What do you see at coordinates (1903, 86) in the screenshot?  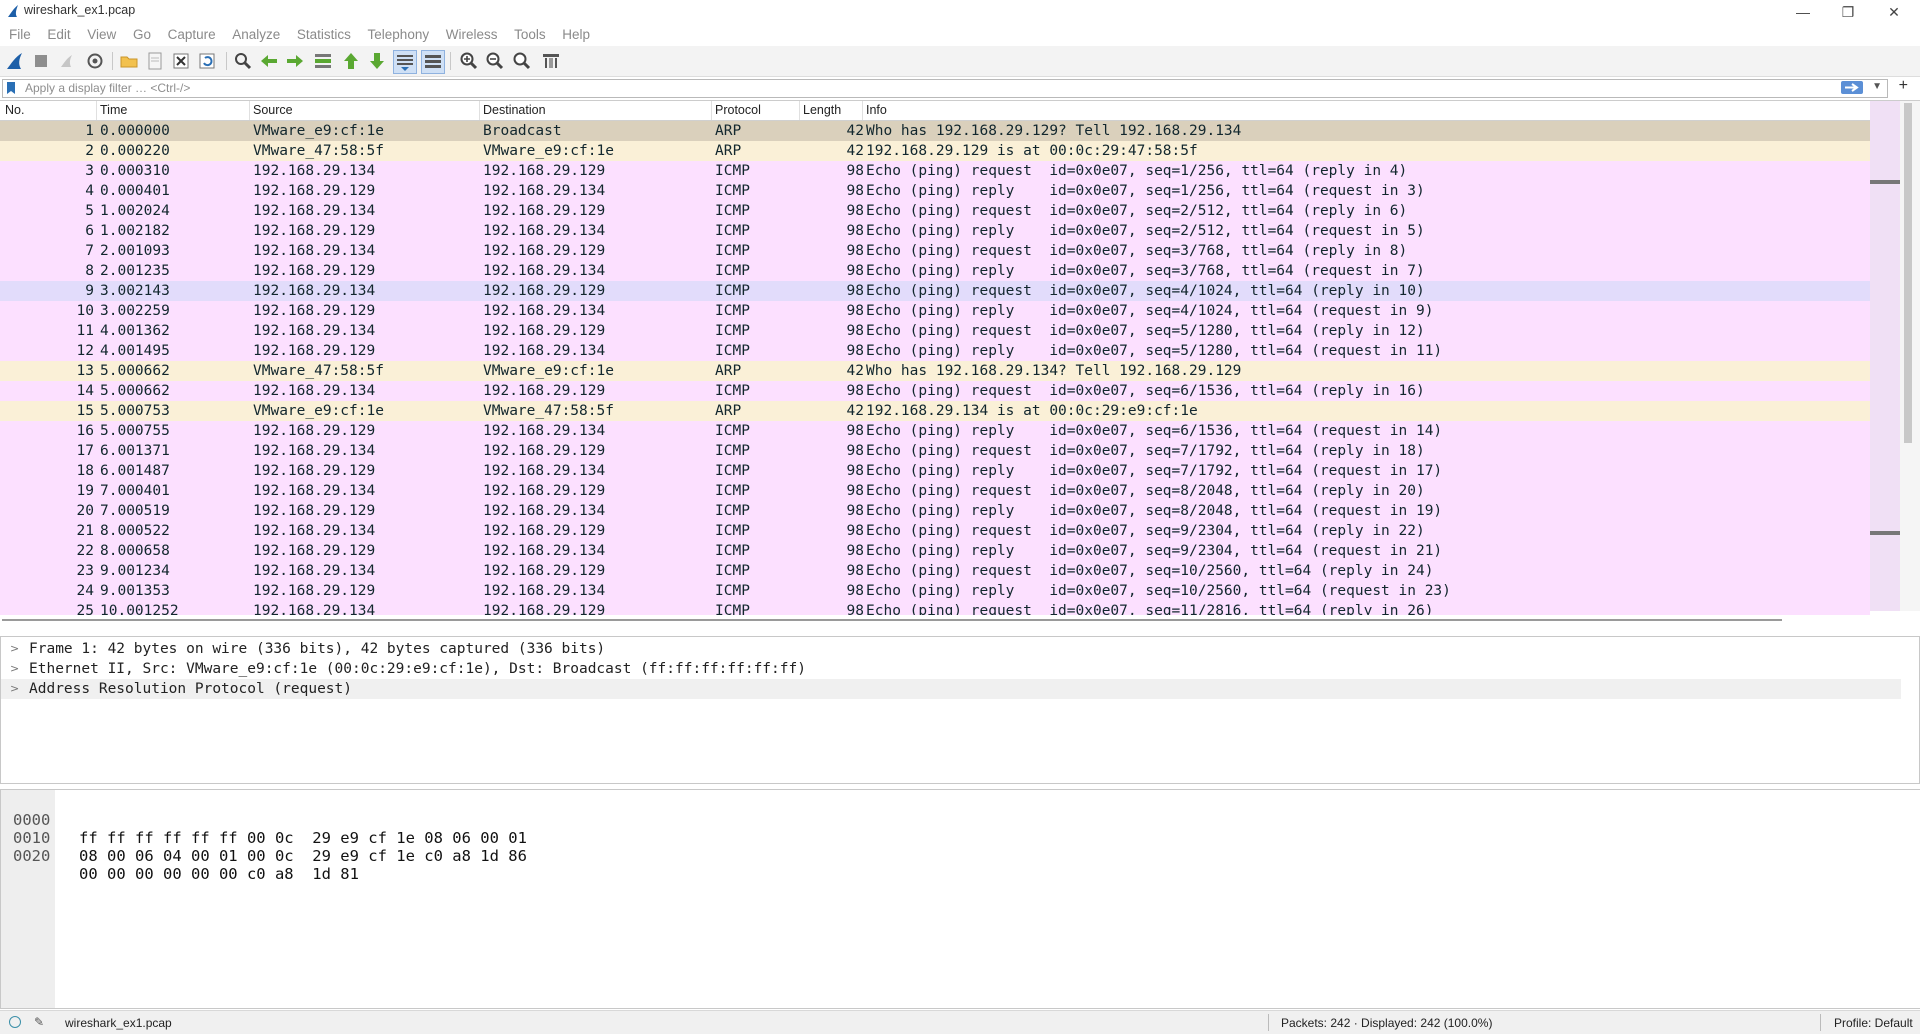 I see `add-filter-button: +` at bounding box center [1903, 86].